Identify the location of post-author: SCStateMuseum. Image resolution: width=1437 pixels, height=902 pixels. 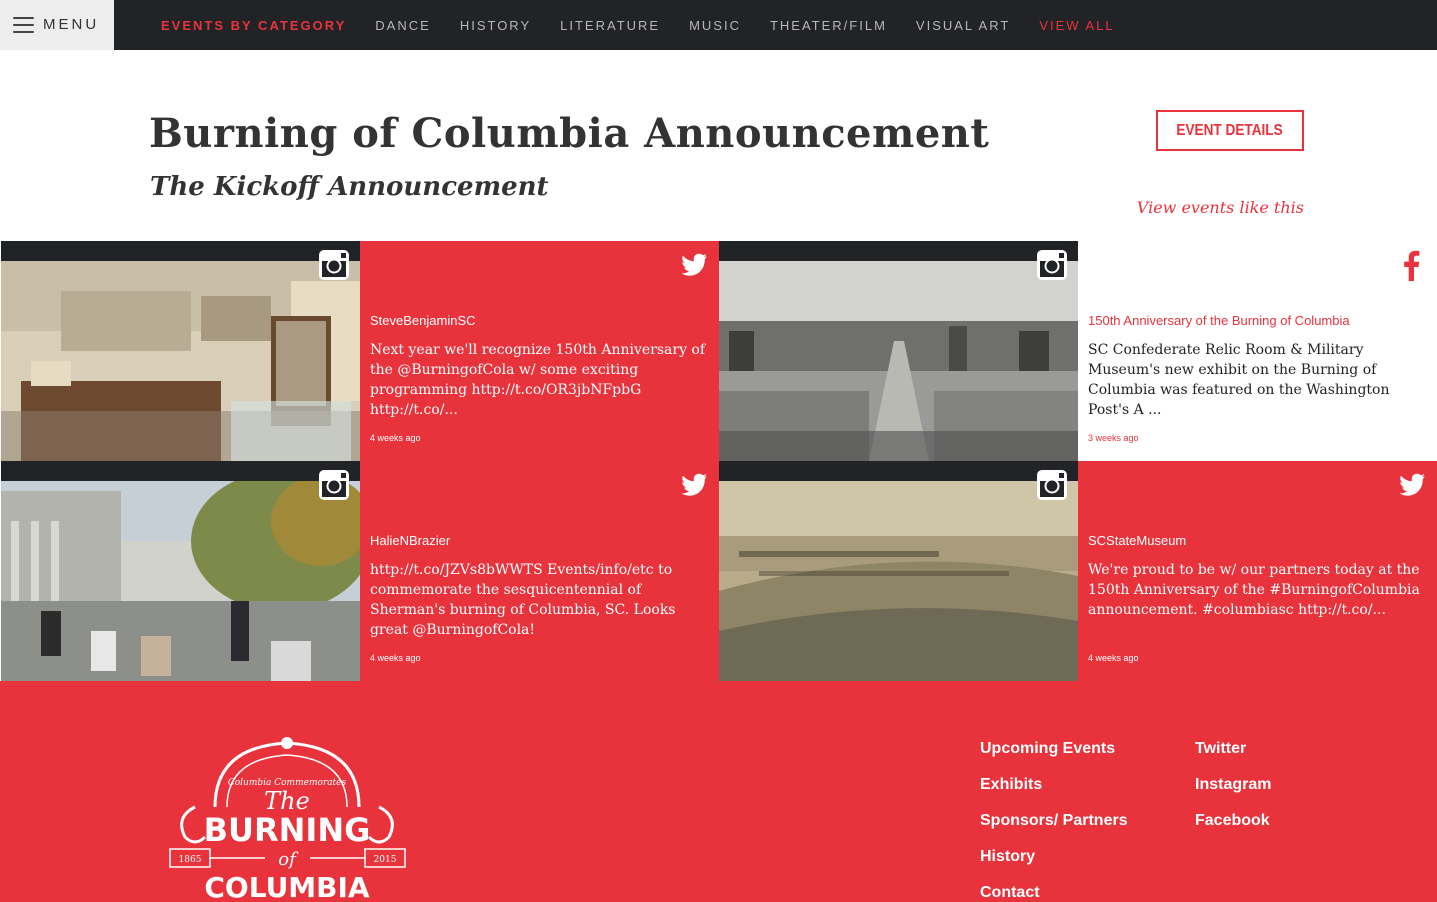
(1137, 540).